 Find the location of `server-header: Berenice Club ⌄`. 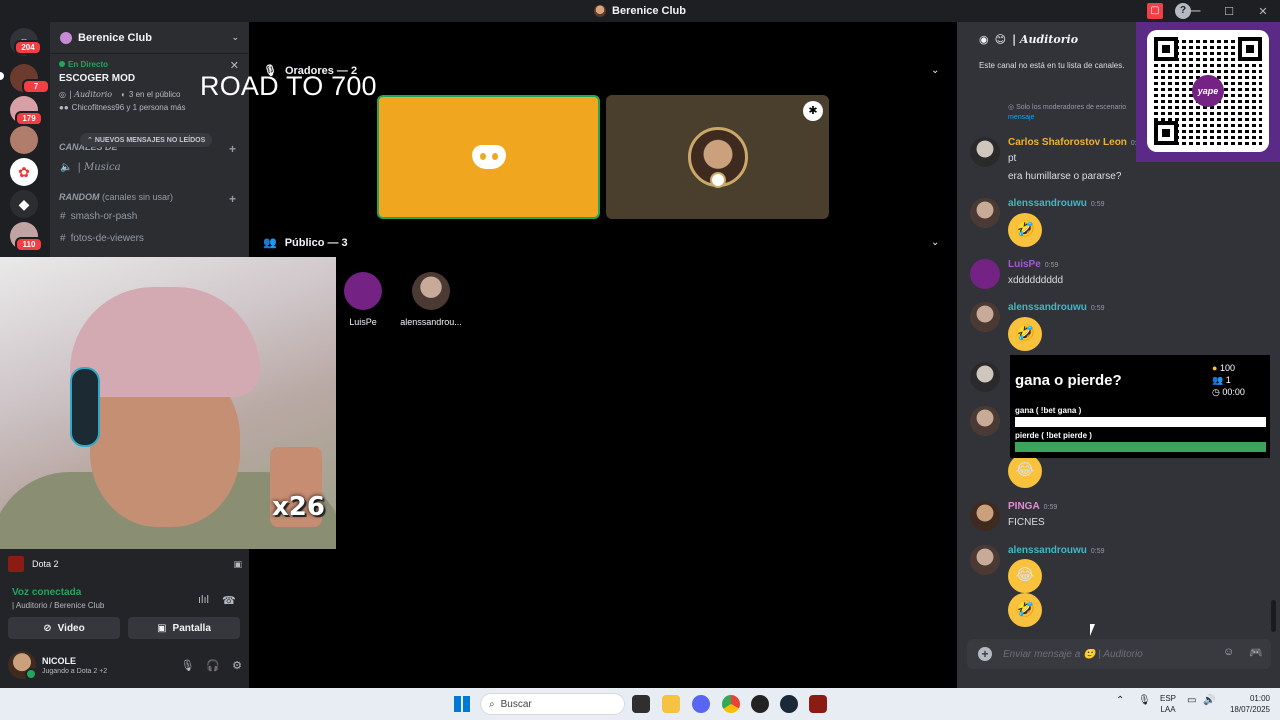

server-header: Berenice Club ⌄ is located at coordinates (149, 38).